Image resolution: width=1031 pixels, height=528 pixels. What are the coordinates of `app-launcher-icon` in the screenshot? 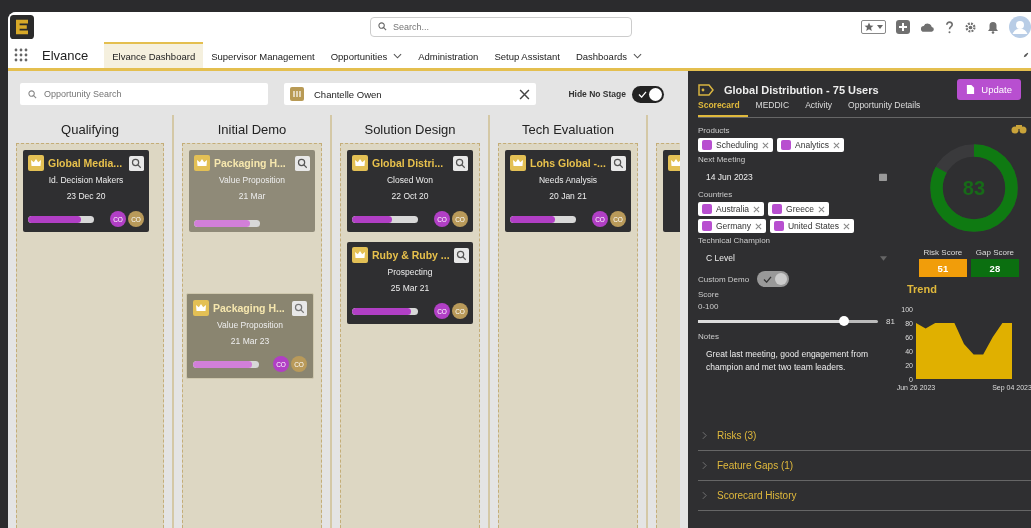 It's located at (21, 55).